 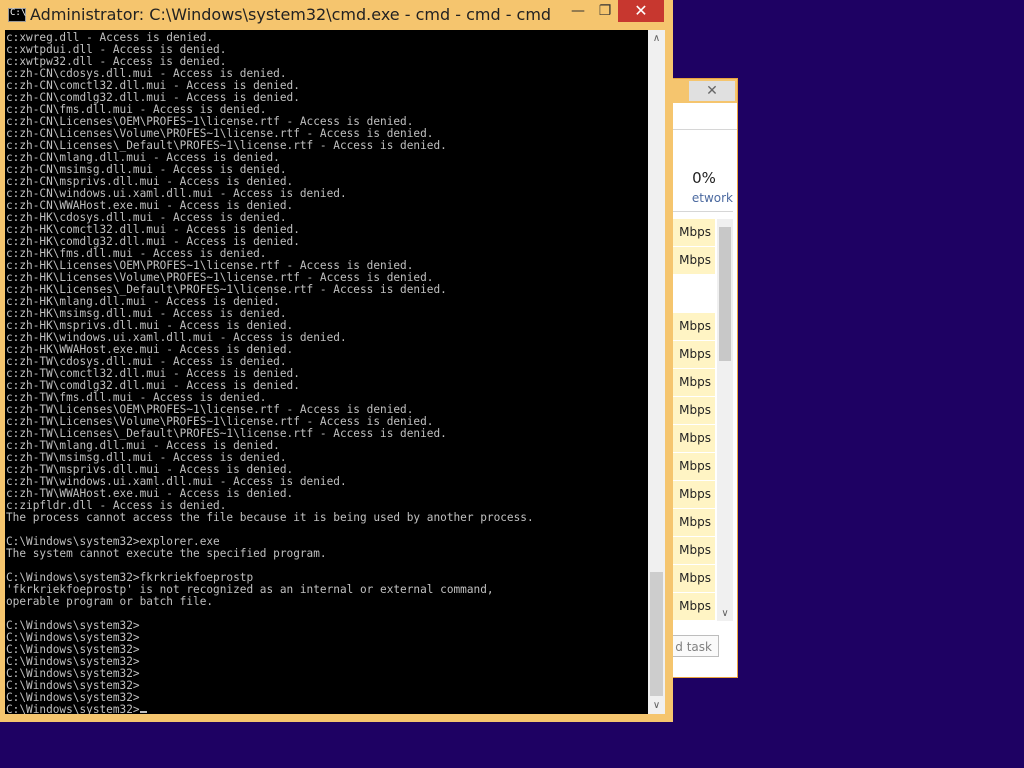 I want to click on task-manager-tab-row, so click(x=702, y=118).